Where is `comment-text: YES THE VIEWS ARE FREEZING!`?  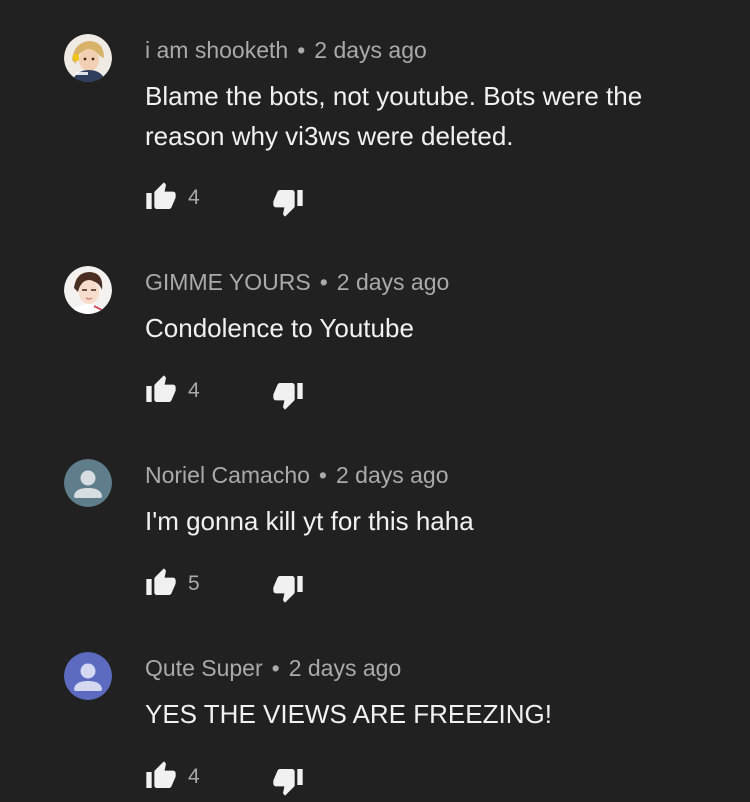 comment-text: YES THE VIEWS ARE FREEZING! is located at coordinates (348, 714).